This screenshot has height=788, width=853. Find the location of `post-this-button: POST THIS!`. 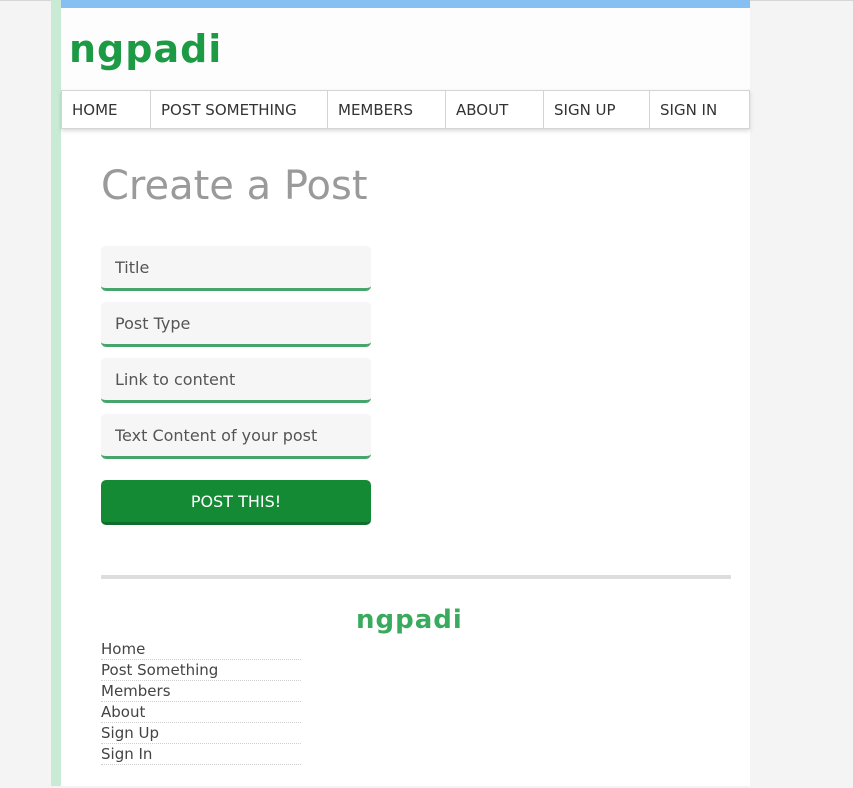

post-this-button: POST THIS! is located at coordinates (236, 502).